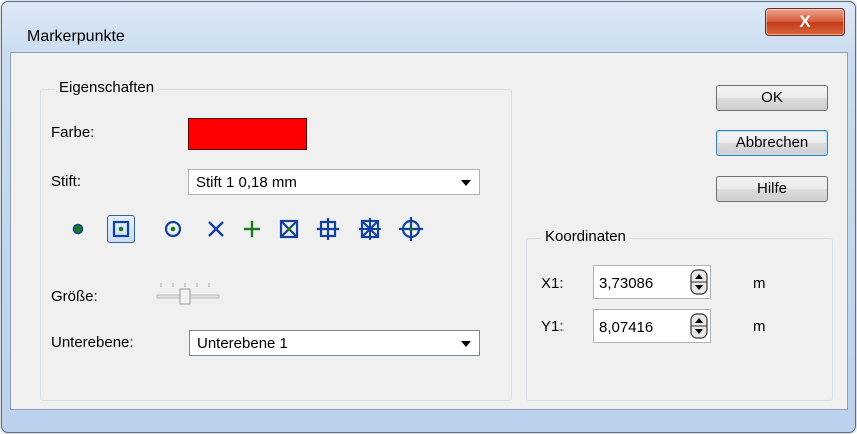  I want to click on size-label: Größe:, so click(74, 296).